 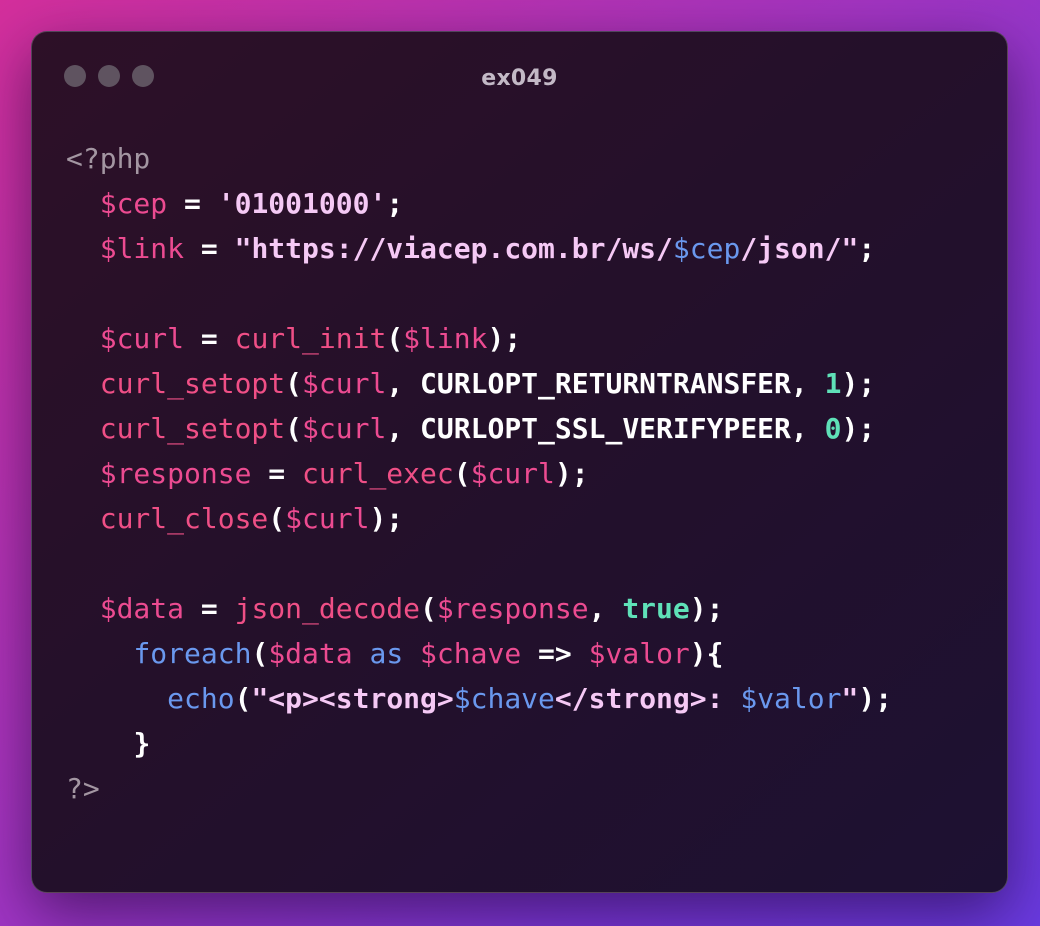 What do you see at coordinates (850, 698) in the screenshot?
I see `code-token-str: "` at bounding box center [850, 698].